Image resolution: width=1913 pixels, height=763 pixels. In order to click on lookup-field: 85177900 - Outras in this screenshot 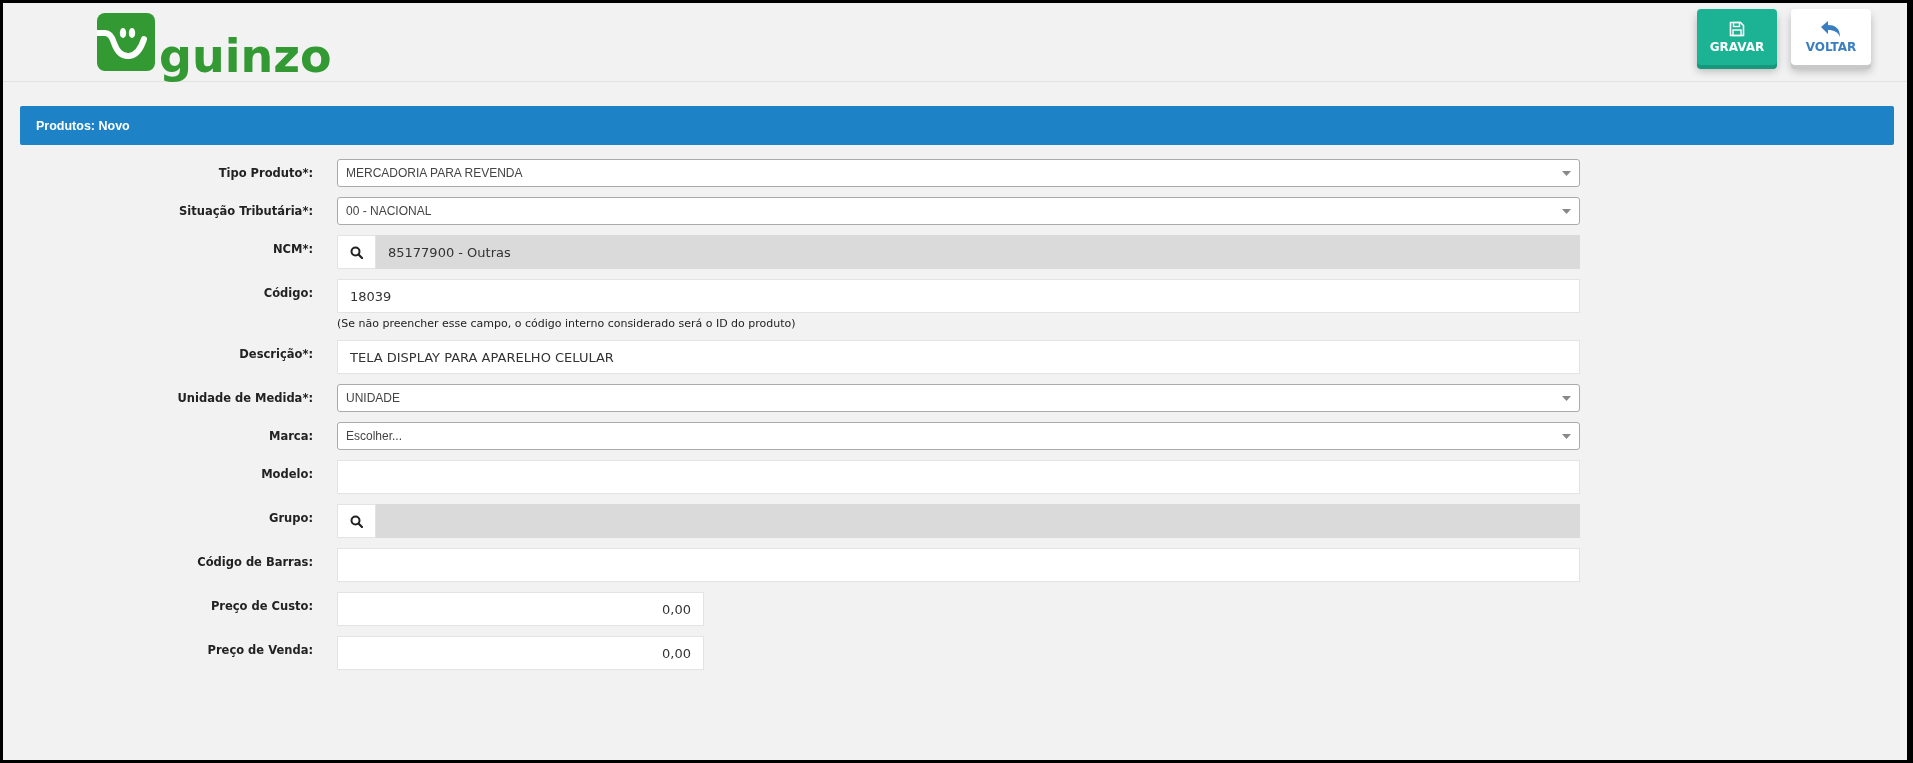, I will do `click(958, 252)`.